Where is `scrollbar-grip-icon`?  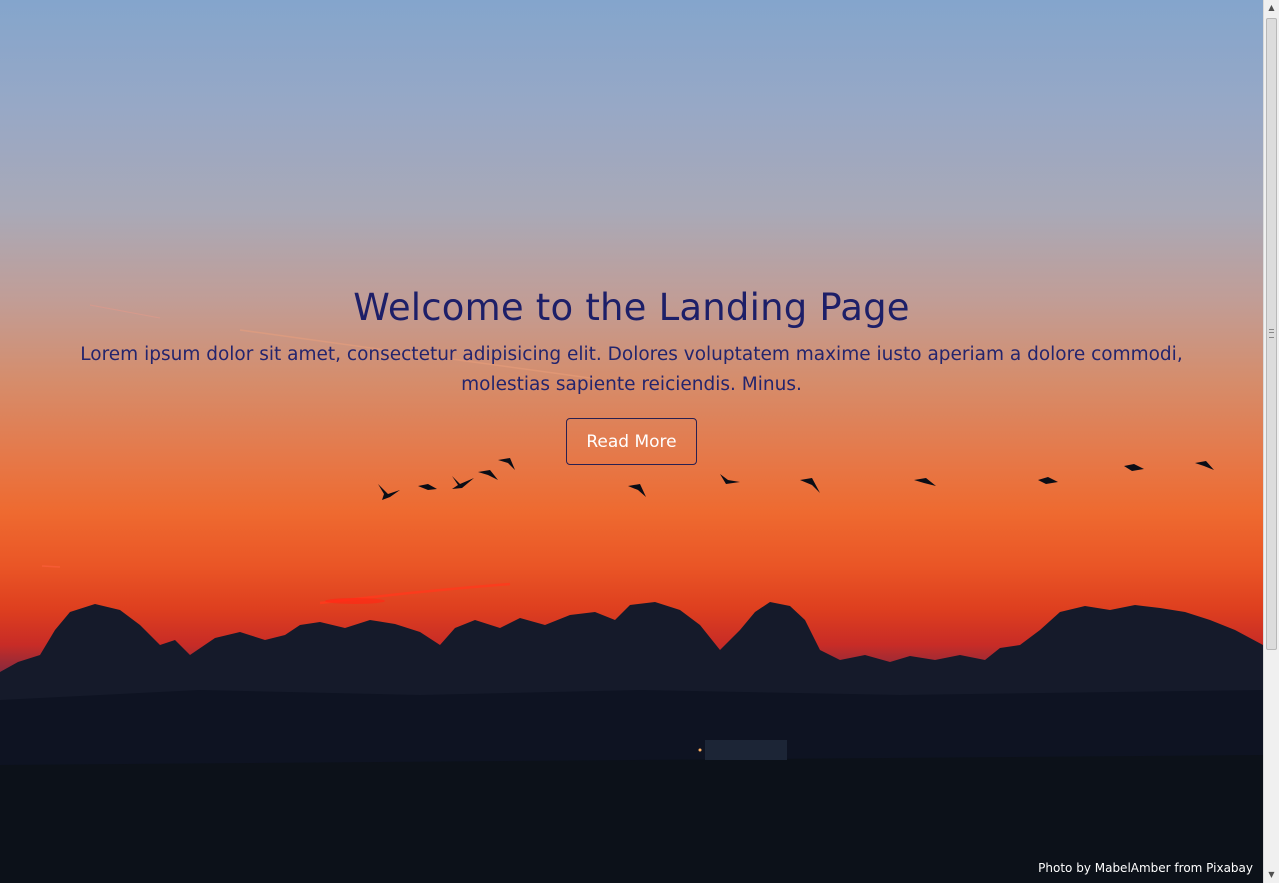 scrollbar-grip-icon is located at coordinates (1271, 333).